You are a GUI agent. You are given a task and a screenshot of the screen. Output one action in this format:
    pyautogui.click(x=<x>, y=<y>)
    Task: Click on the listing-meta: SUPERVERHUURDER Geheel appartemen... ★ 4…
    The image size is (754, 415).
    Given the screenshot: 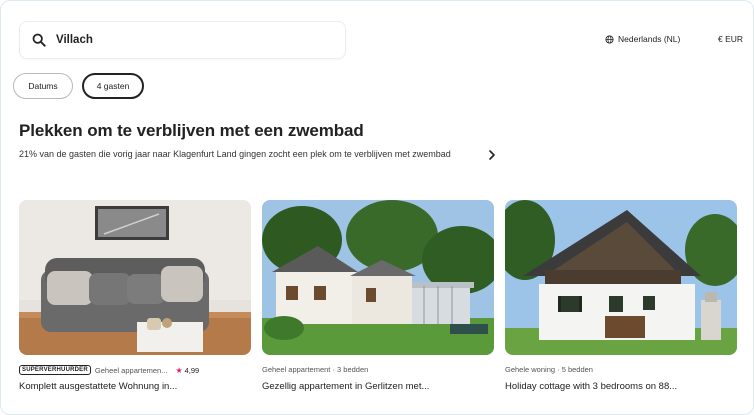 What is the action you would take?
    pyautogui.click(x=109, y=370)
    